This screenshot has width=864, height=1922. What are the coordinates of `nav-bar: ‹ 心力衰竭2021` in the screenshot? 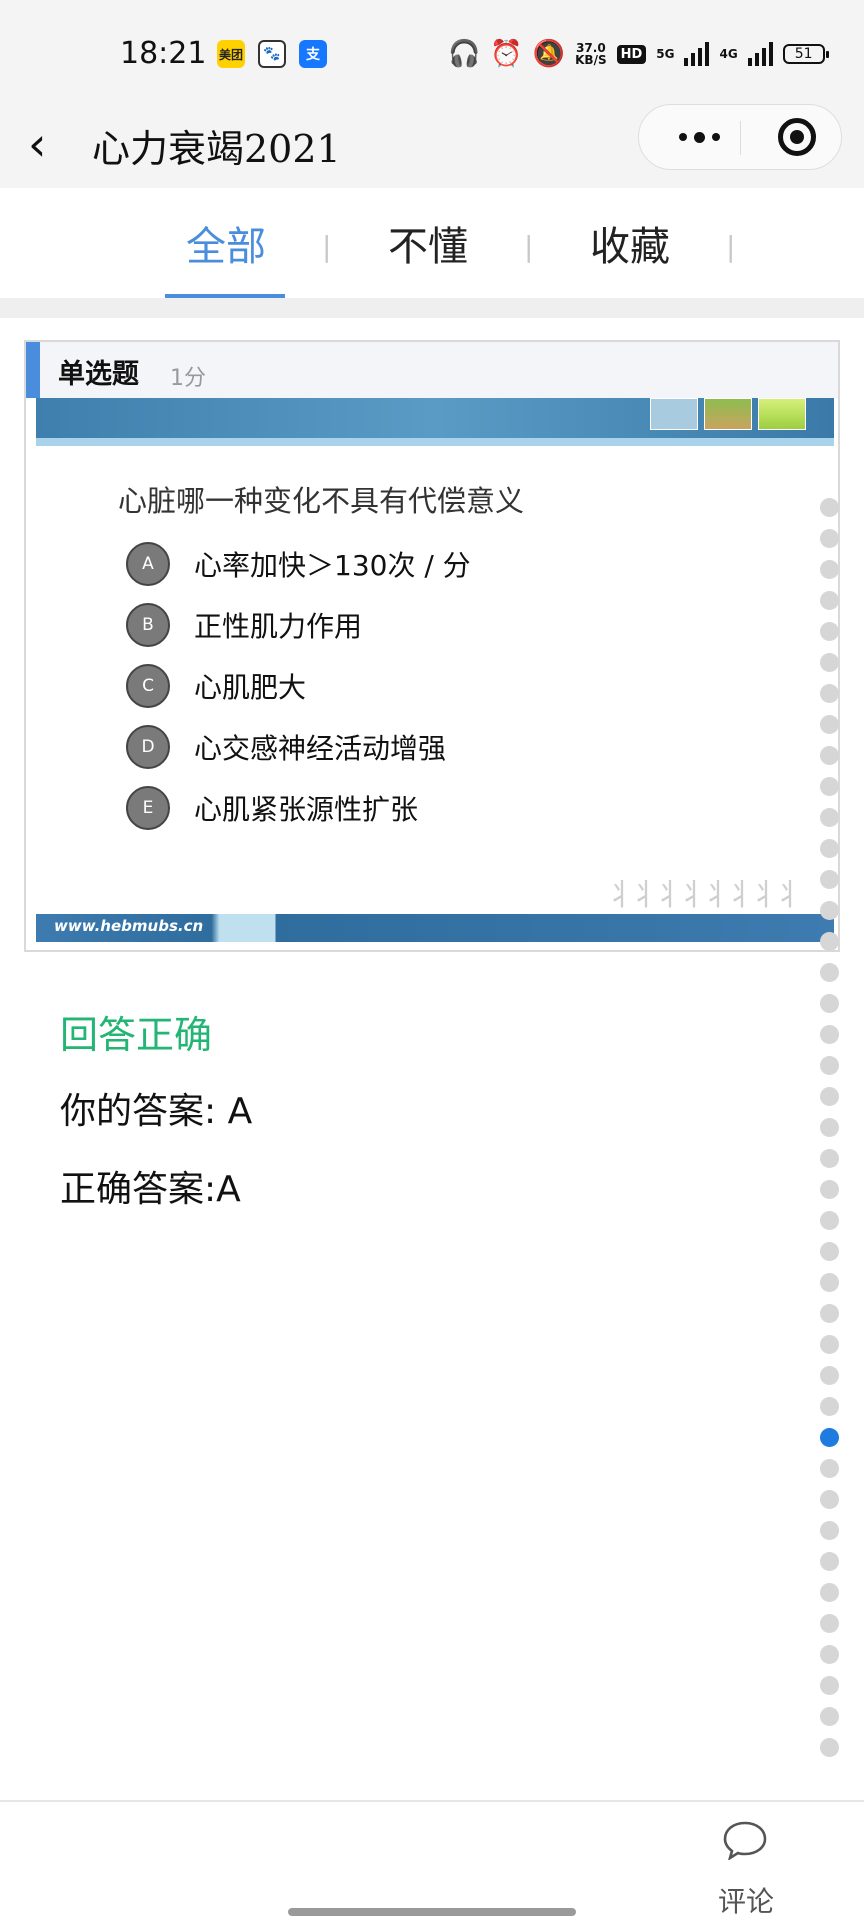 It's located at (432, 144).